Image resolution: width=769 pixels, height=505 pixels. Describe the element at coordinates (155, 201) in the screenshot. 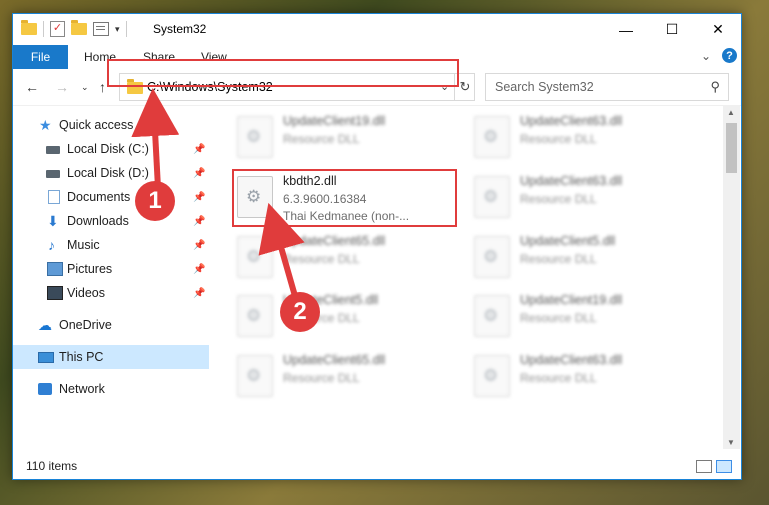

I see `step-1-badge: 1` at that location.